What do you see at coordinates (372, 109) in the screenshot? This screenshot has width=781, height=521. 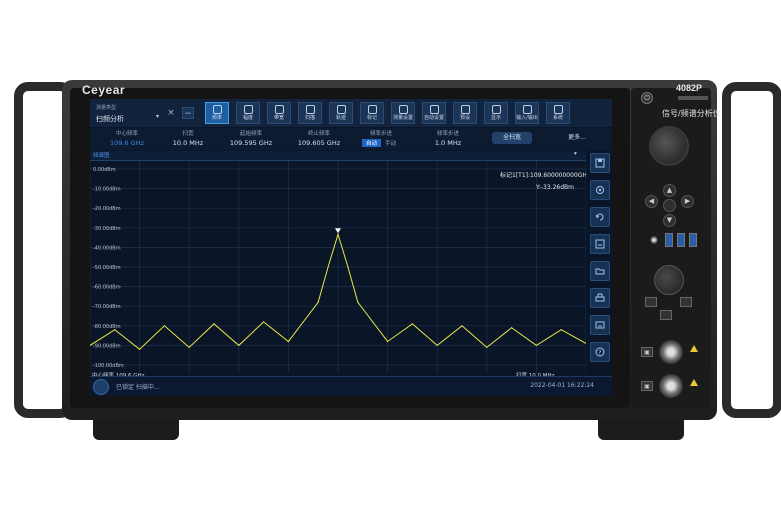 I see `marker-icon` at bounding box center [372, 109].